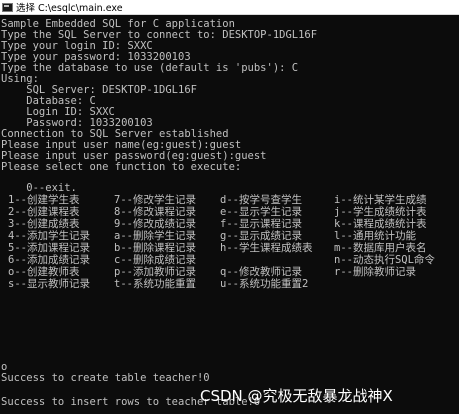 Image resolution: width=459 pixels, height=414 pixels. What do you see at coordinates (155, 224) in the screenshot?
I see `menu-option: 9--修改成绩记录` at bounding box center [155, 224].